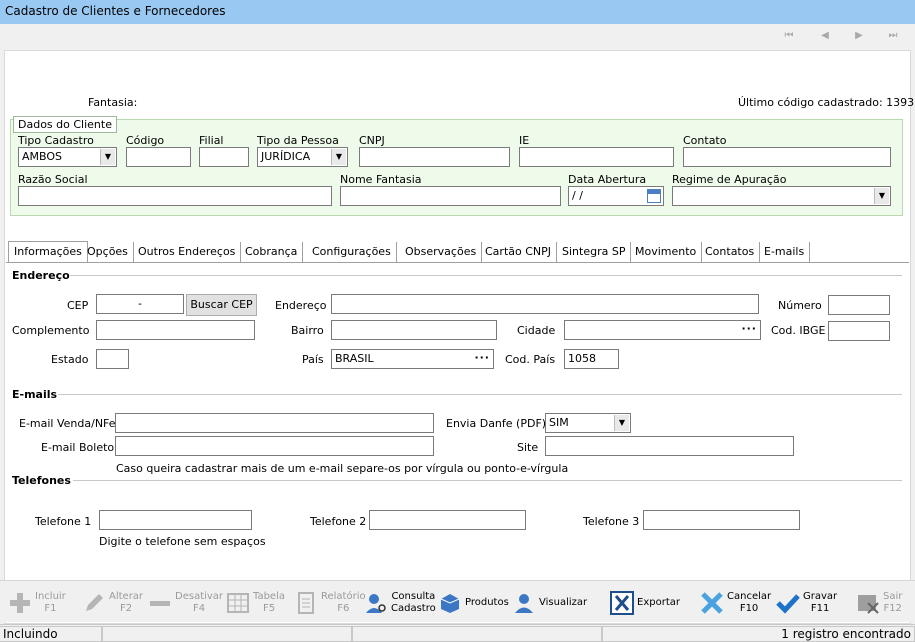  I want to click on codigo-input, so click(158, 157).